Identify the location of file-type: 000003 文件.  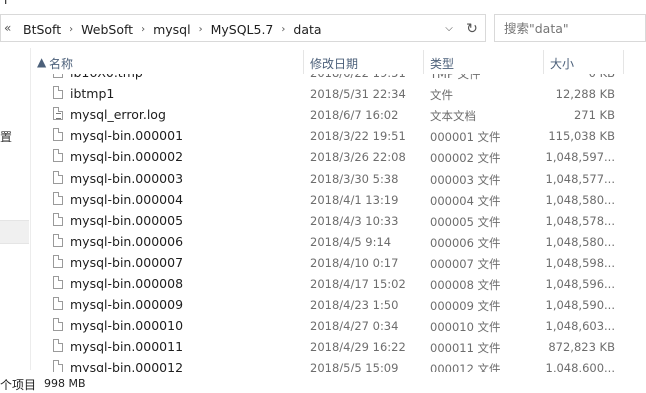
(465, 179).